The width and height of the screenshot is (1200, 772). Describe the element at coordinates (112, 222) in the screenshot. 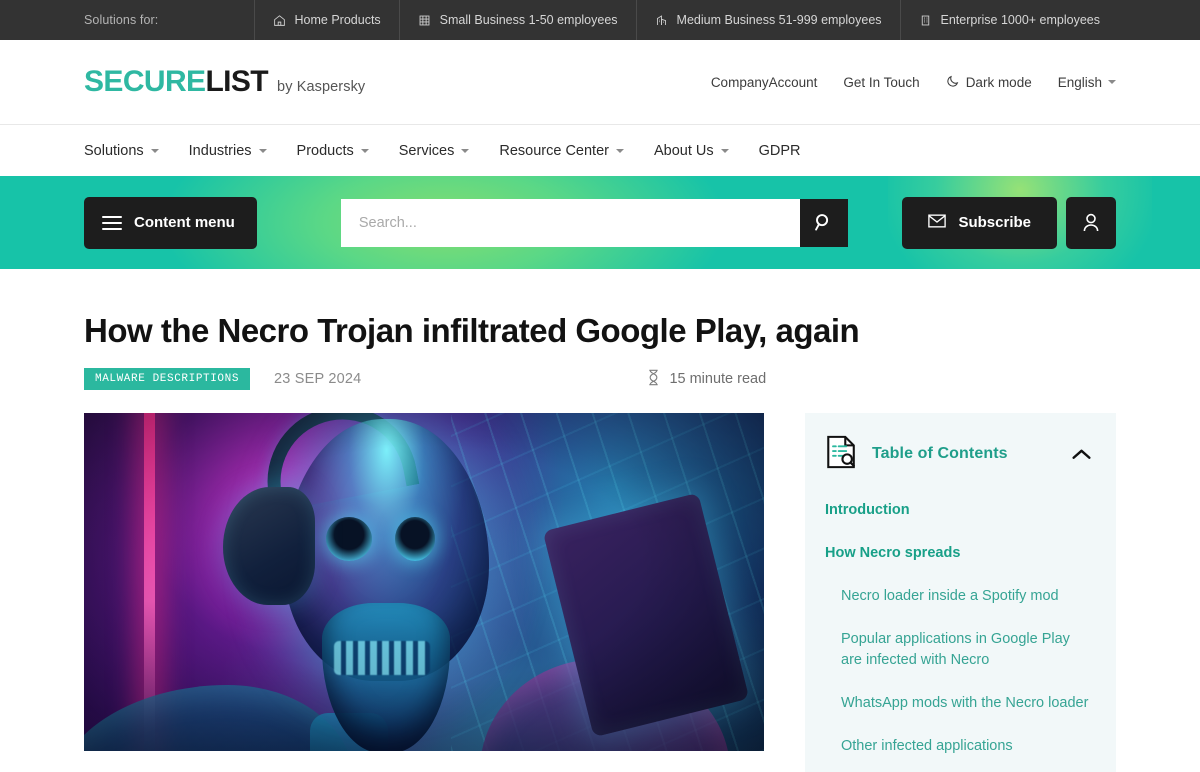

I see `hamburger-icon` at that location.